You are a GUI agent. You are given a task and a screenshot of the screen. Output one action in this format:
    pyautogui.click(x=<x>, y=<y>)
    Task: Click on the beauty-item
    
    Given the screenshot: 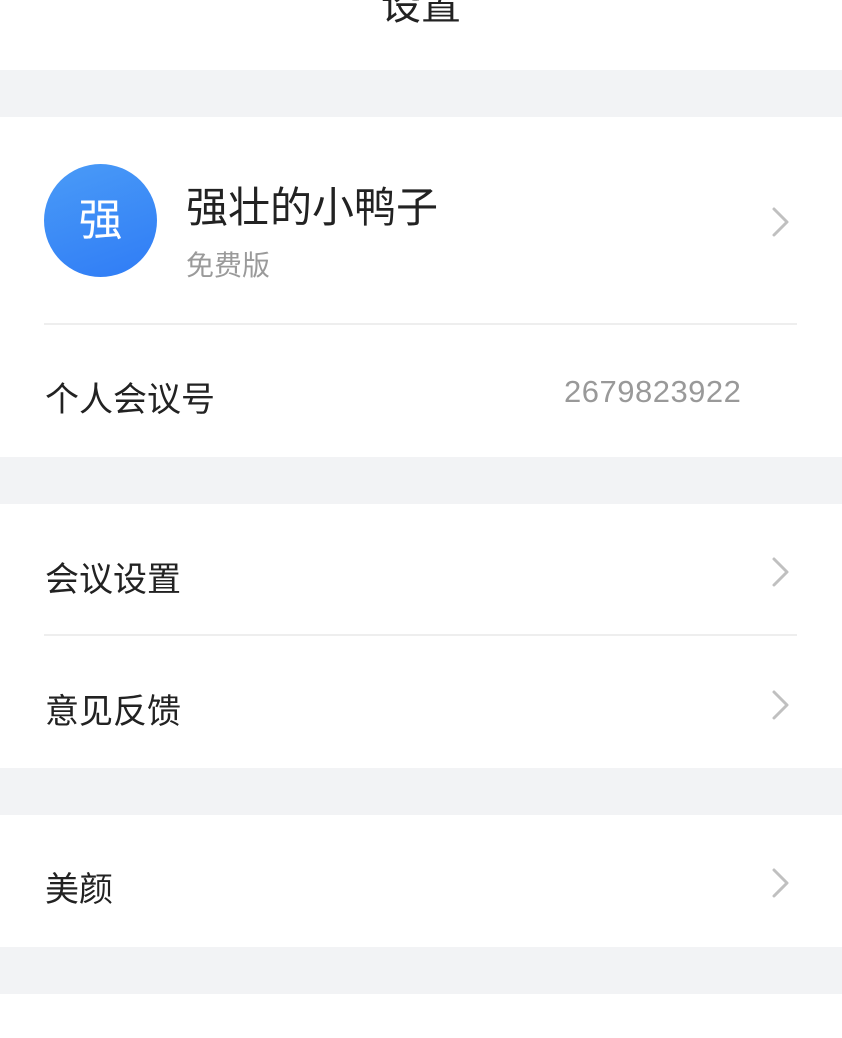 What is the action you would take?
    pyautogui.click(x=421, y=881)
    